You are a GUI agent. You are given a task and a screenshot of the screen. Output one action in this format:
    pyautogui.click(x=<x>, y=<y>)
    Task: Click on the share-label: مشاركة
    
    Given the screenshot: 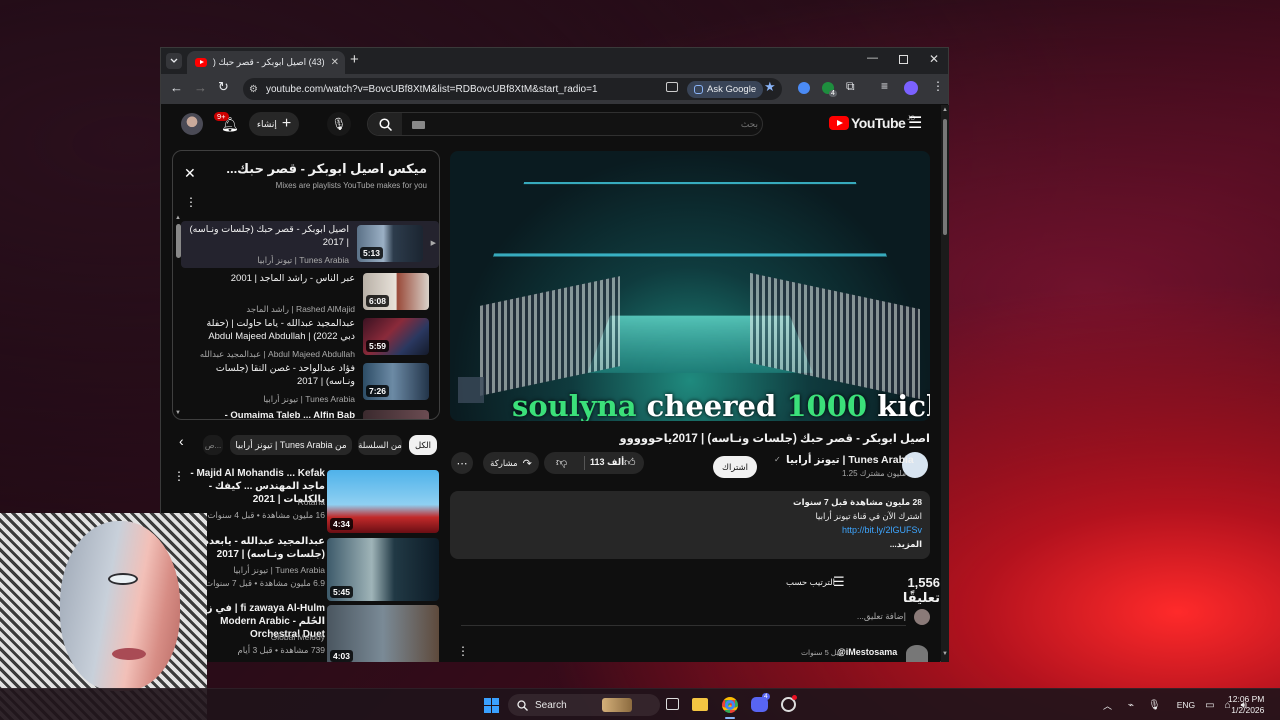 What is the action you would take?
    pyautogui.click(x=504, y=462)
    